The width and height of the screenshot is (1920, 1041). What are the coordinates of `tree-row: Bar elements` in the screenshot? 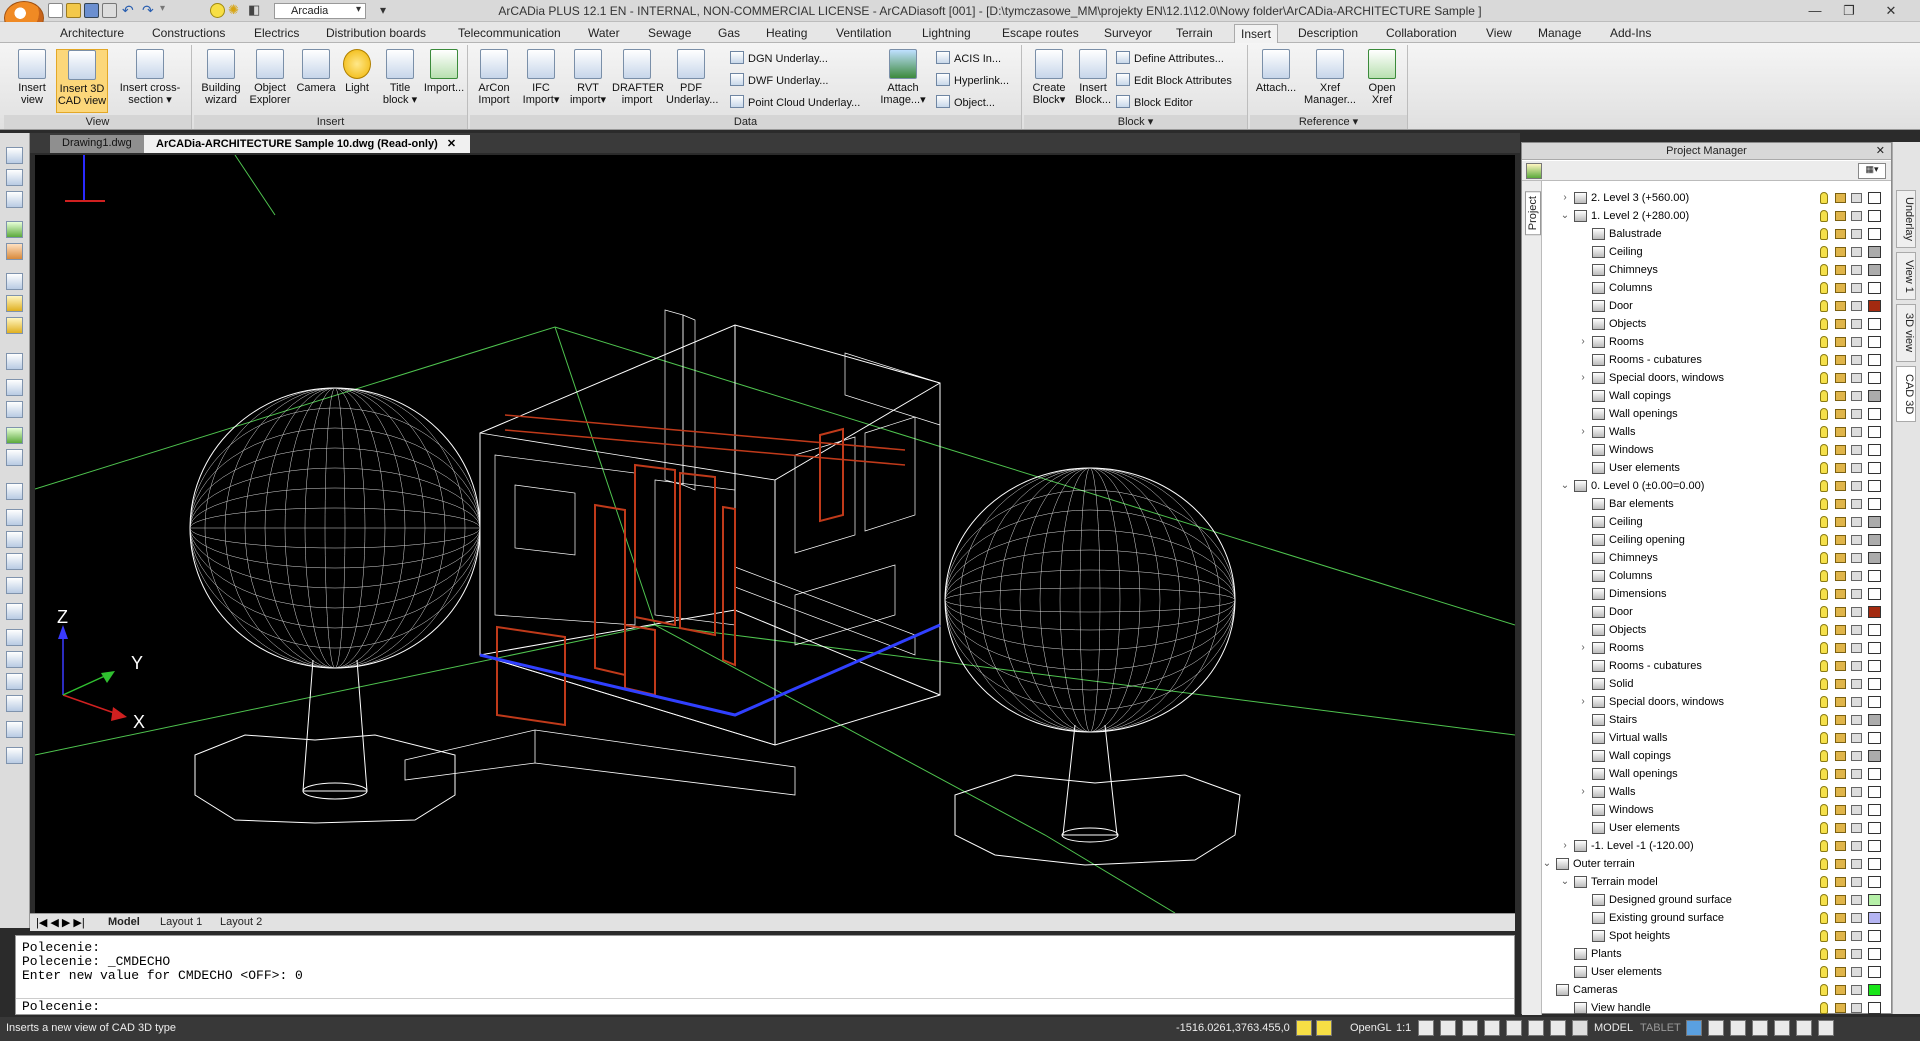 It's located at (1716, 504).